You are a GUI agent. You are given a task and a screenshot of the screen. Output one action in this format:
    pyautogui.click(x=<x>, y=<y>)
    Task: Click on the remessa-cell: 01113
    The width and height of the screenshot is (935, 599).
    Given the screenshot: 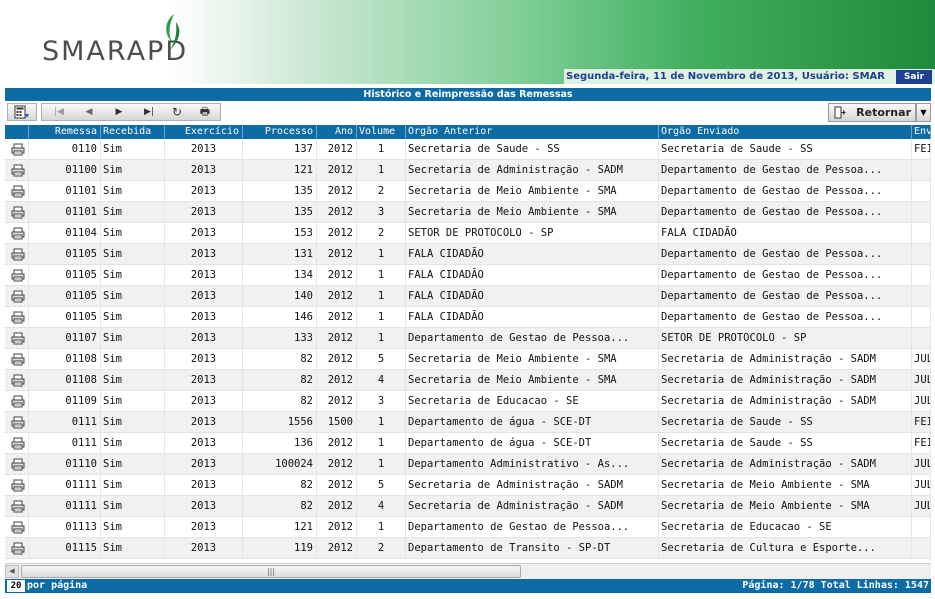 What is the action you would take?
    pyautogui.click(x=65, y=527)
    